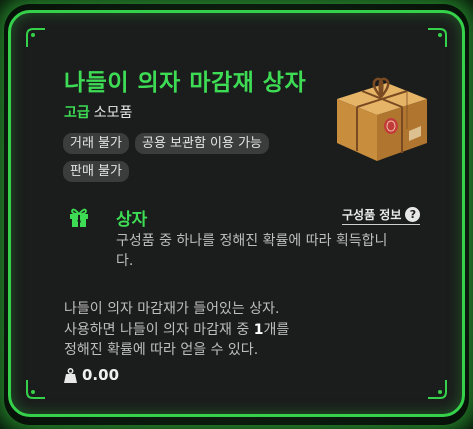 The image size is (473, 429). I want to click on description-count: 1, so click(258, 329).